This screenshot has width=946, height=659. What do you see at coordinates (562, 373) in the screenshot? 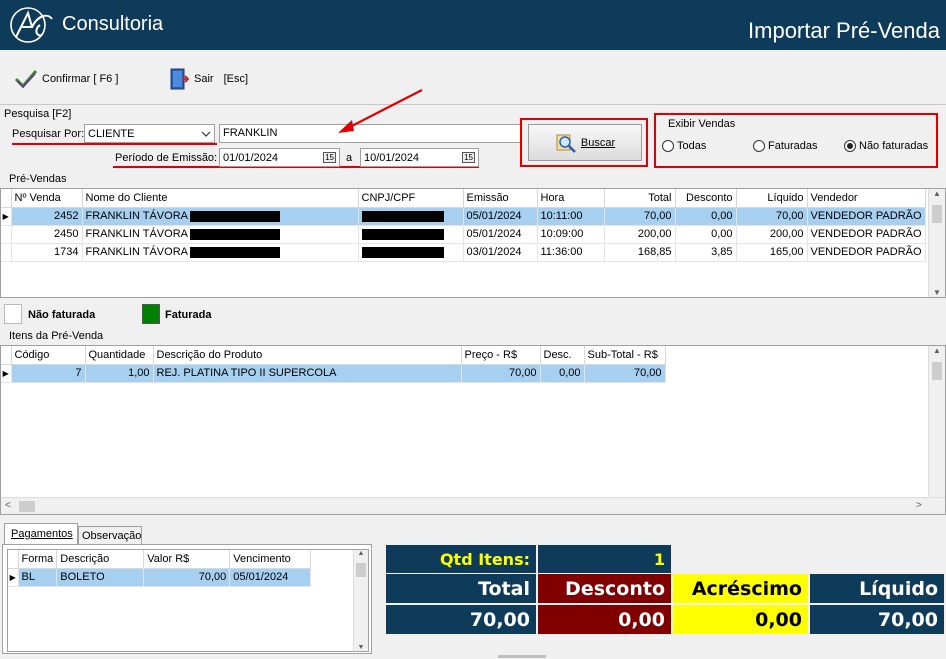
I see `cell-desc: 0,00` at bounding box center [562, 373].